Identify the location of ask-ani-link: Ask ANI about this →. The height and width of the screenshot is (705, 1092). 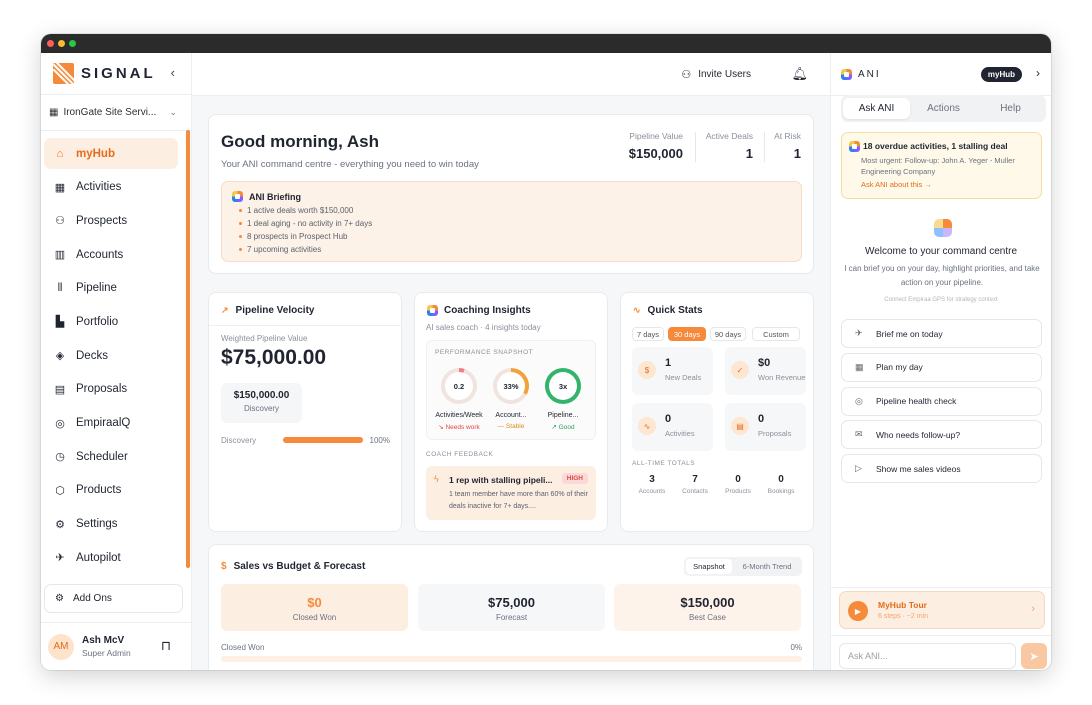
(896, 184).